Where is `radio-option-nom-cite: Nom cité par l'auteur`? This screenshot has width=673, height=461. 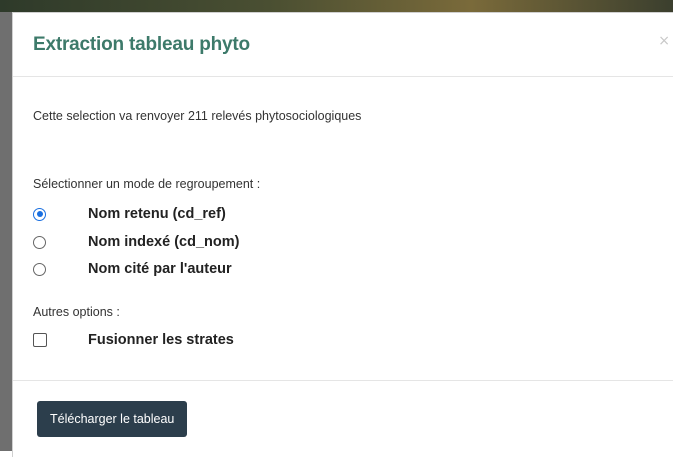
radio-option-nom-cite: Nom cité par l'auteur is located at coordinates (132, 269).